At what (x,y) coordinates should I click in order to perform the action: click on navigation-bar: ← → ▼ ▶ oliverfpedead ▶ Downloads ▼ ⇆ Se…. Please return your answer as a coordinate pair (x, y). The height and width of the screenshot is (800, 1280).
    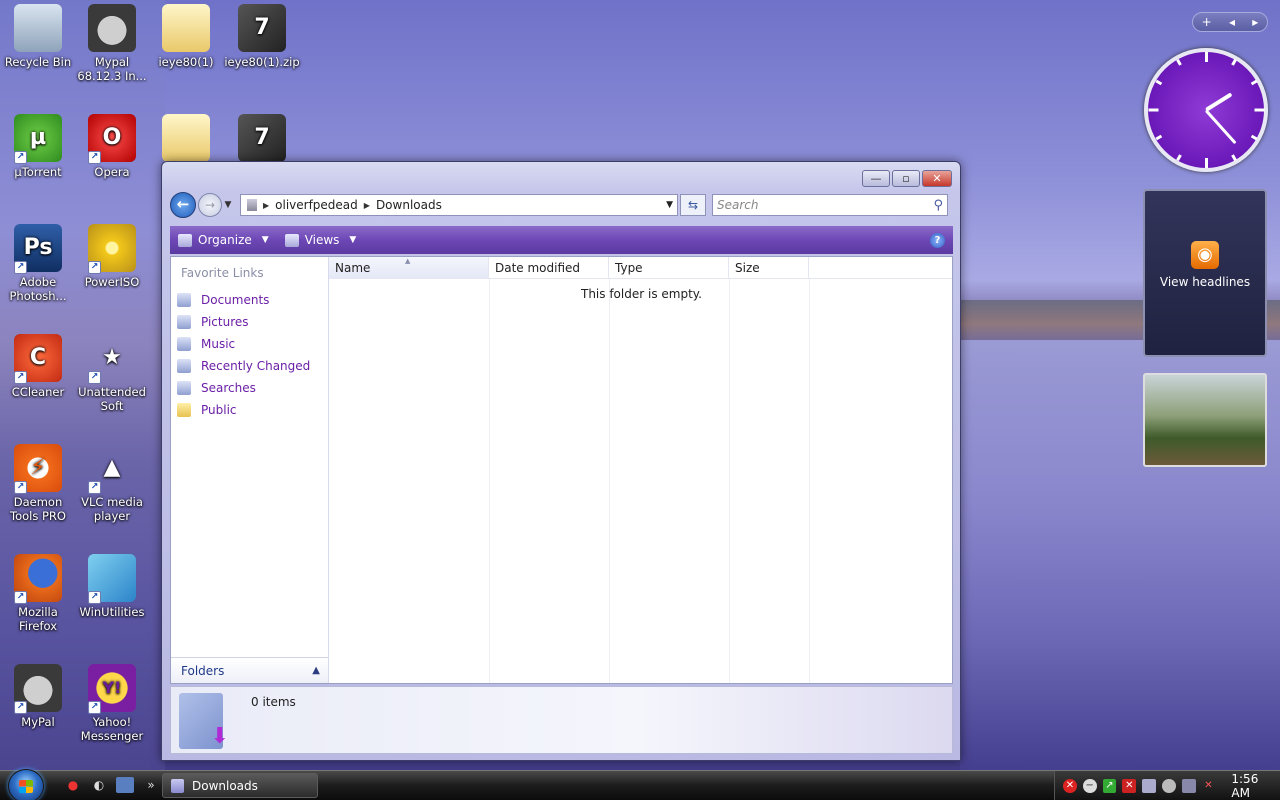
    Looking at the image, I should click on (561, 205).